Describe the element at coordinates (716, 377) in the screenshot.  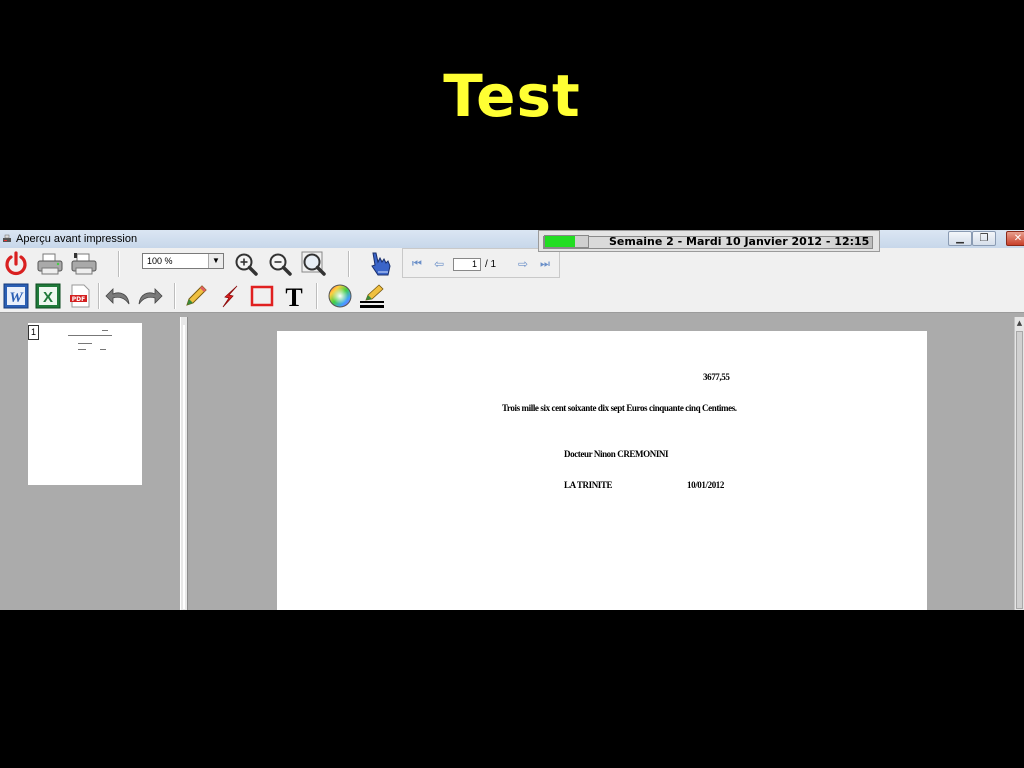
I see `document-amount: 3677,55` at that location.